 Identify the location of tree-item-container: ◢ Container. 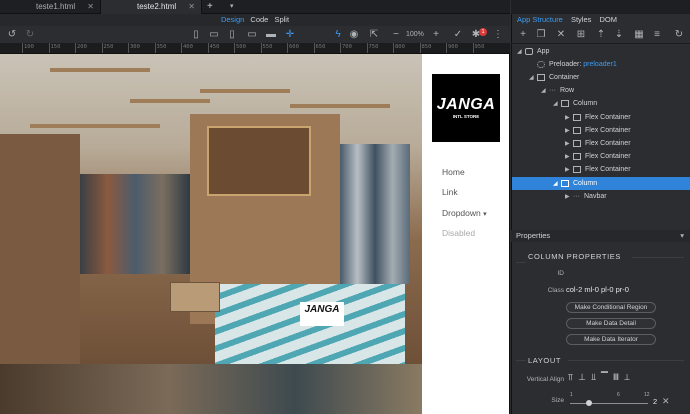
(601, 77).